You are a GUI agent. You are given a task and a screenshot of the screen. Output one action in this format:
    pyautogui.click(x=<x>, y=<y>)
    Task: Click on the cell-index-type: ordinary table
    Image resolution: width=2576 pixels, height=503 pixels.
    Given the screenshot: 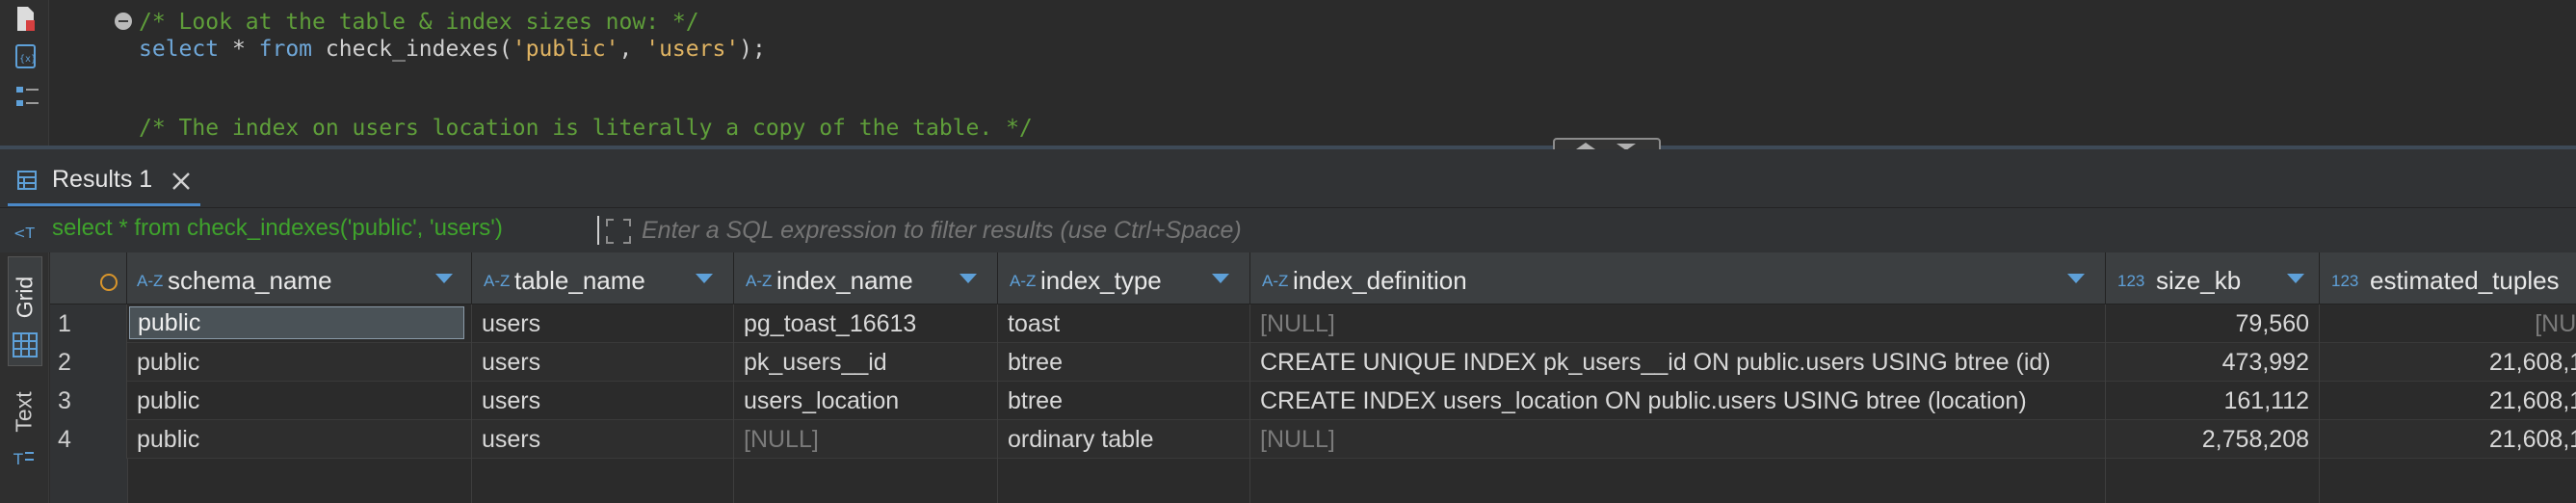 What is the action you would take?
    pyautogui.click(x=1124, y=439)
    